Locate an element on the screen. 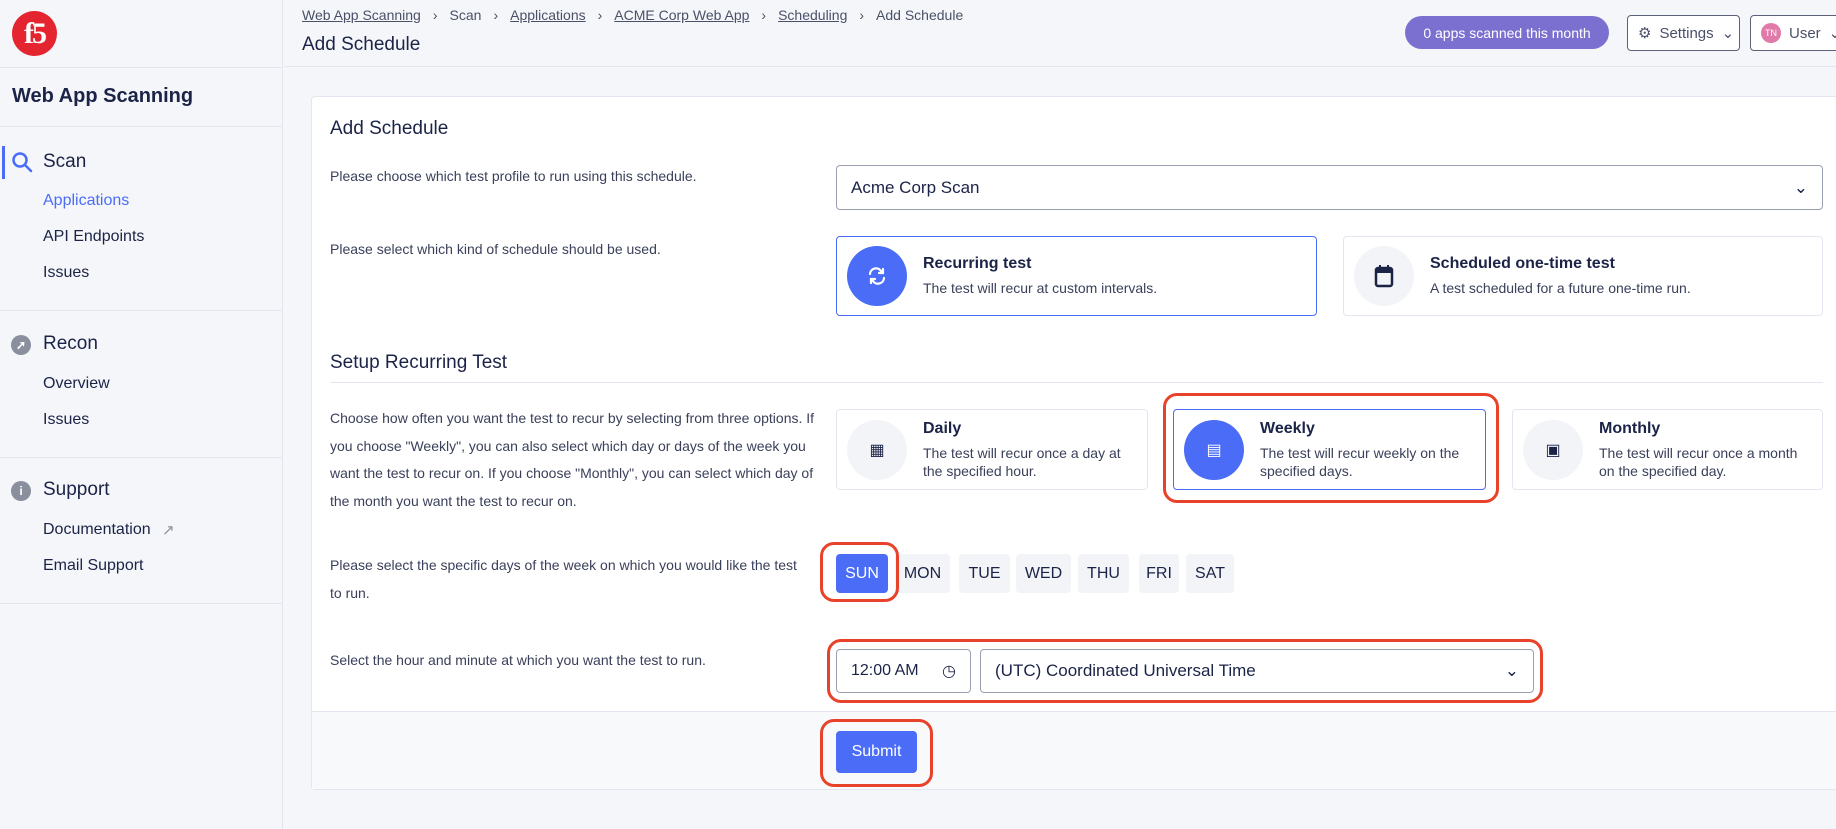 Image resolution: width=1836 pixels, height=829 pixels. day-sat: SAT is located at coordinates (1210, 573).